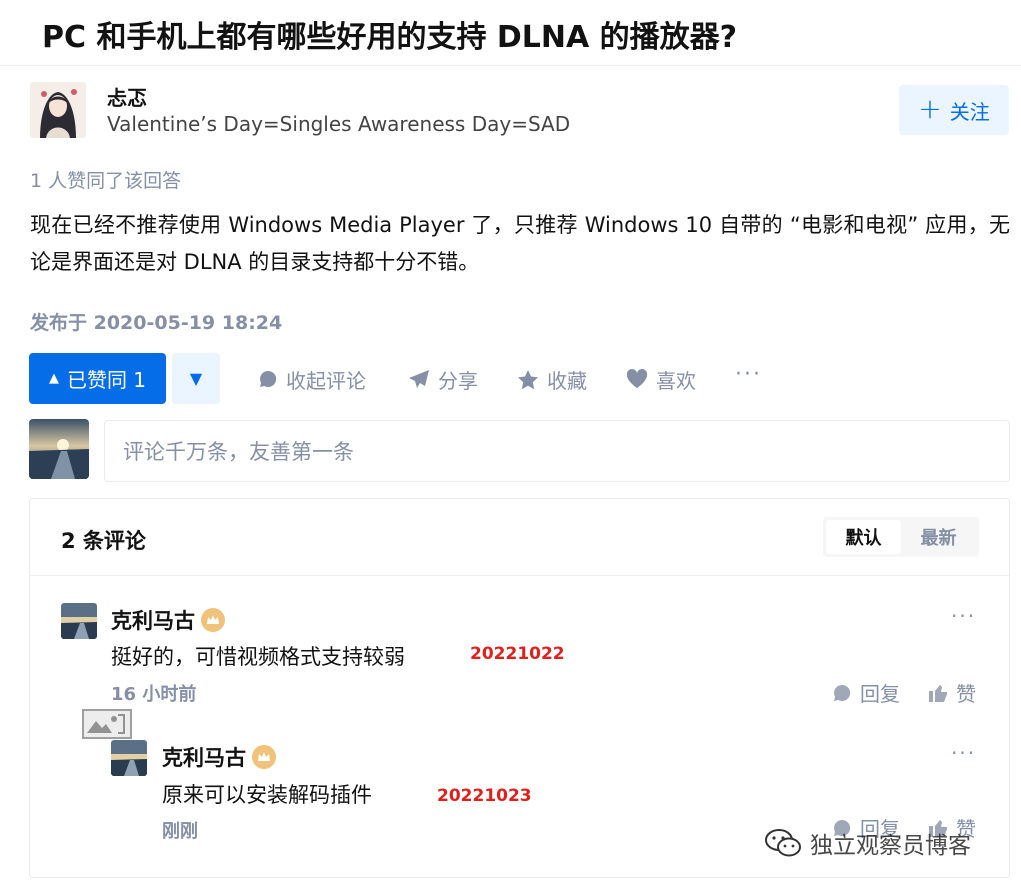 The image size is (1021, 888). I want to click on comment-count: 2 条评论, so click(103, 541).